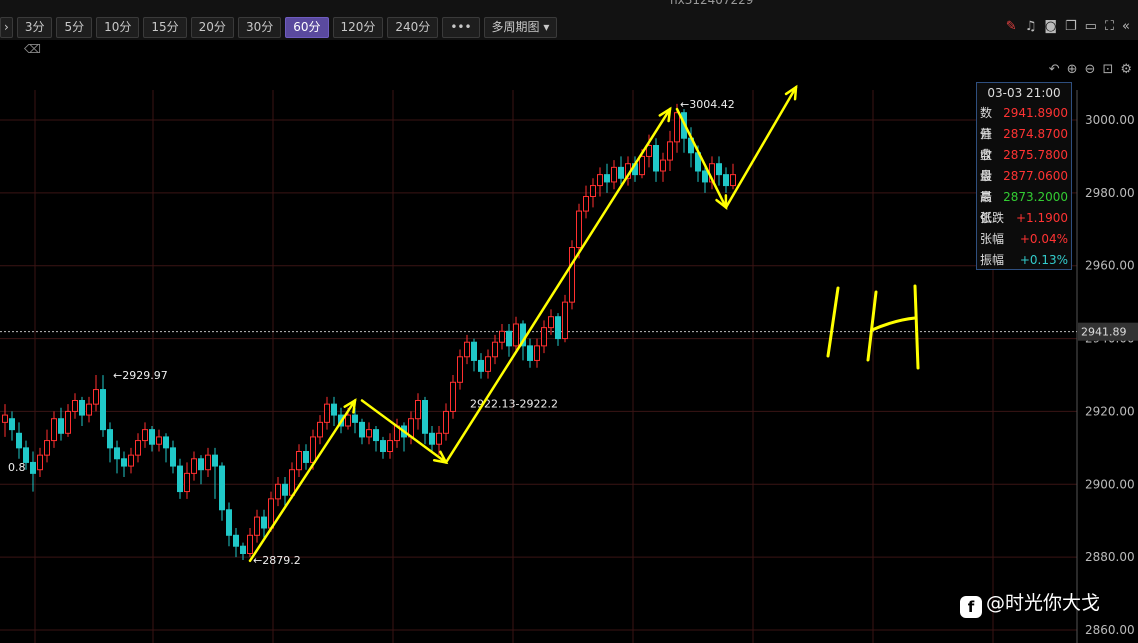 This screenshot has width=1138, height=643. Describe the element at coordinates (1024, 143) in the screenshot. I see `tooltip-row: 开盘 2874.8700` at that location.